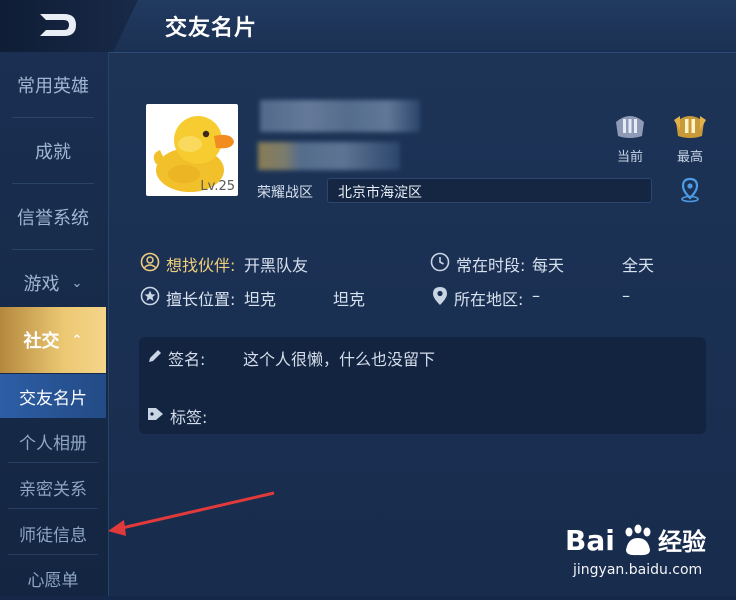 Image resolution: width=736 pixels, height=600 pixels. Describe the element at coordinates (590, 540) in the screenshot. I see `svg-text: Bai` at that location.